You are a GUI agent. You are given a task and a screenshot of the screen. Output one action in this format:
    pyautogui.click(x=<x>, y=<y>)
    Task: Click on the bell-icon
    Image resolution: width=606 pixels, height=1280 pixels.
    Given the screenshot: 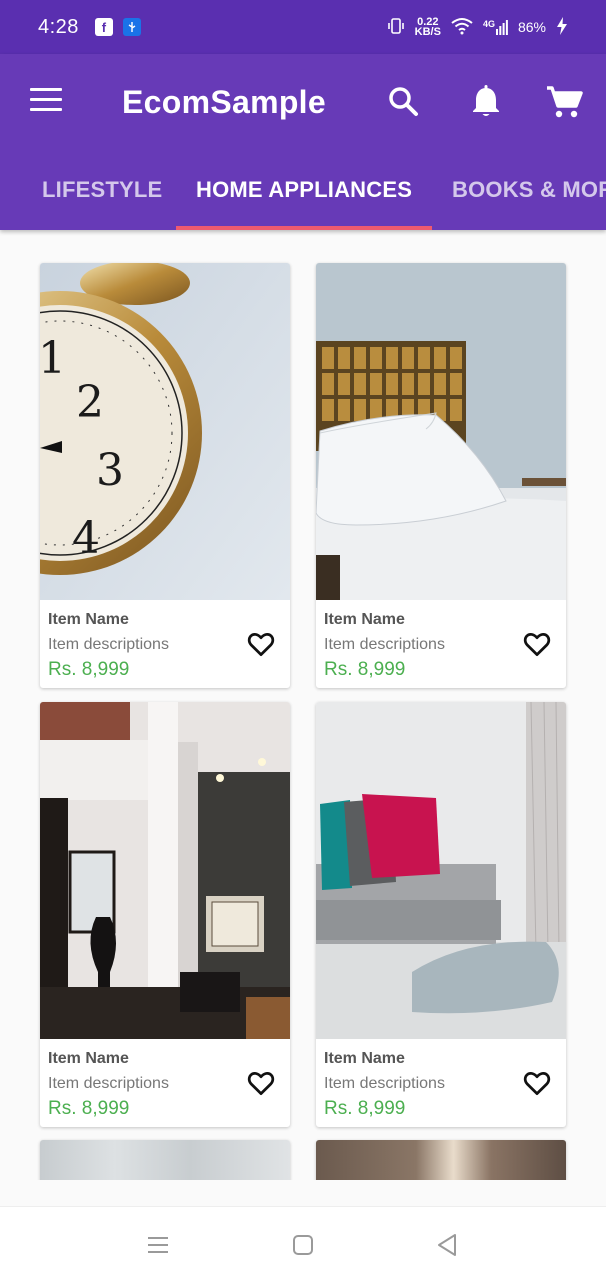 What is the action you would take?
    pyautogui.click(x=486, y=102)
    